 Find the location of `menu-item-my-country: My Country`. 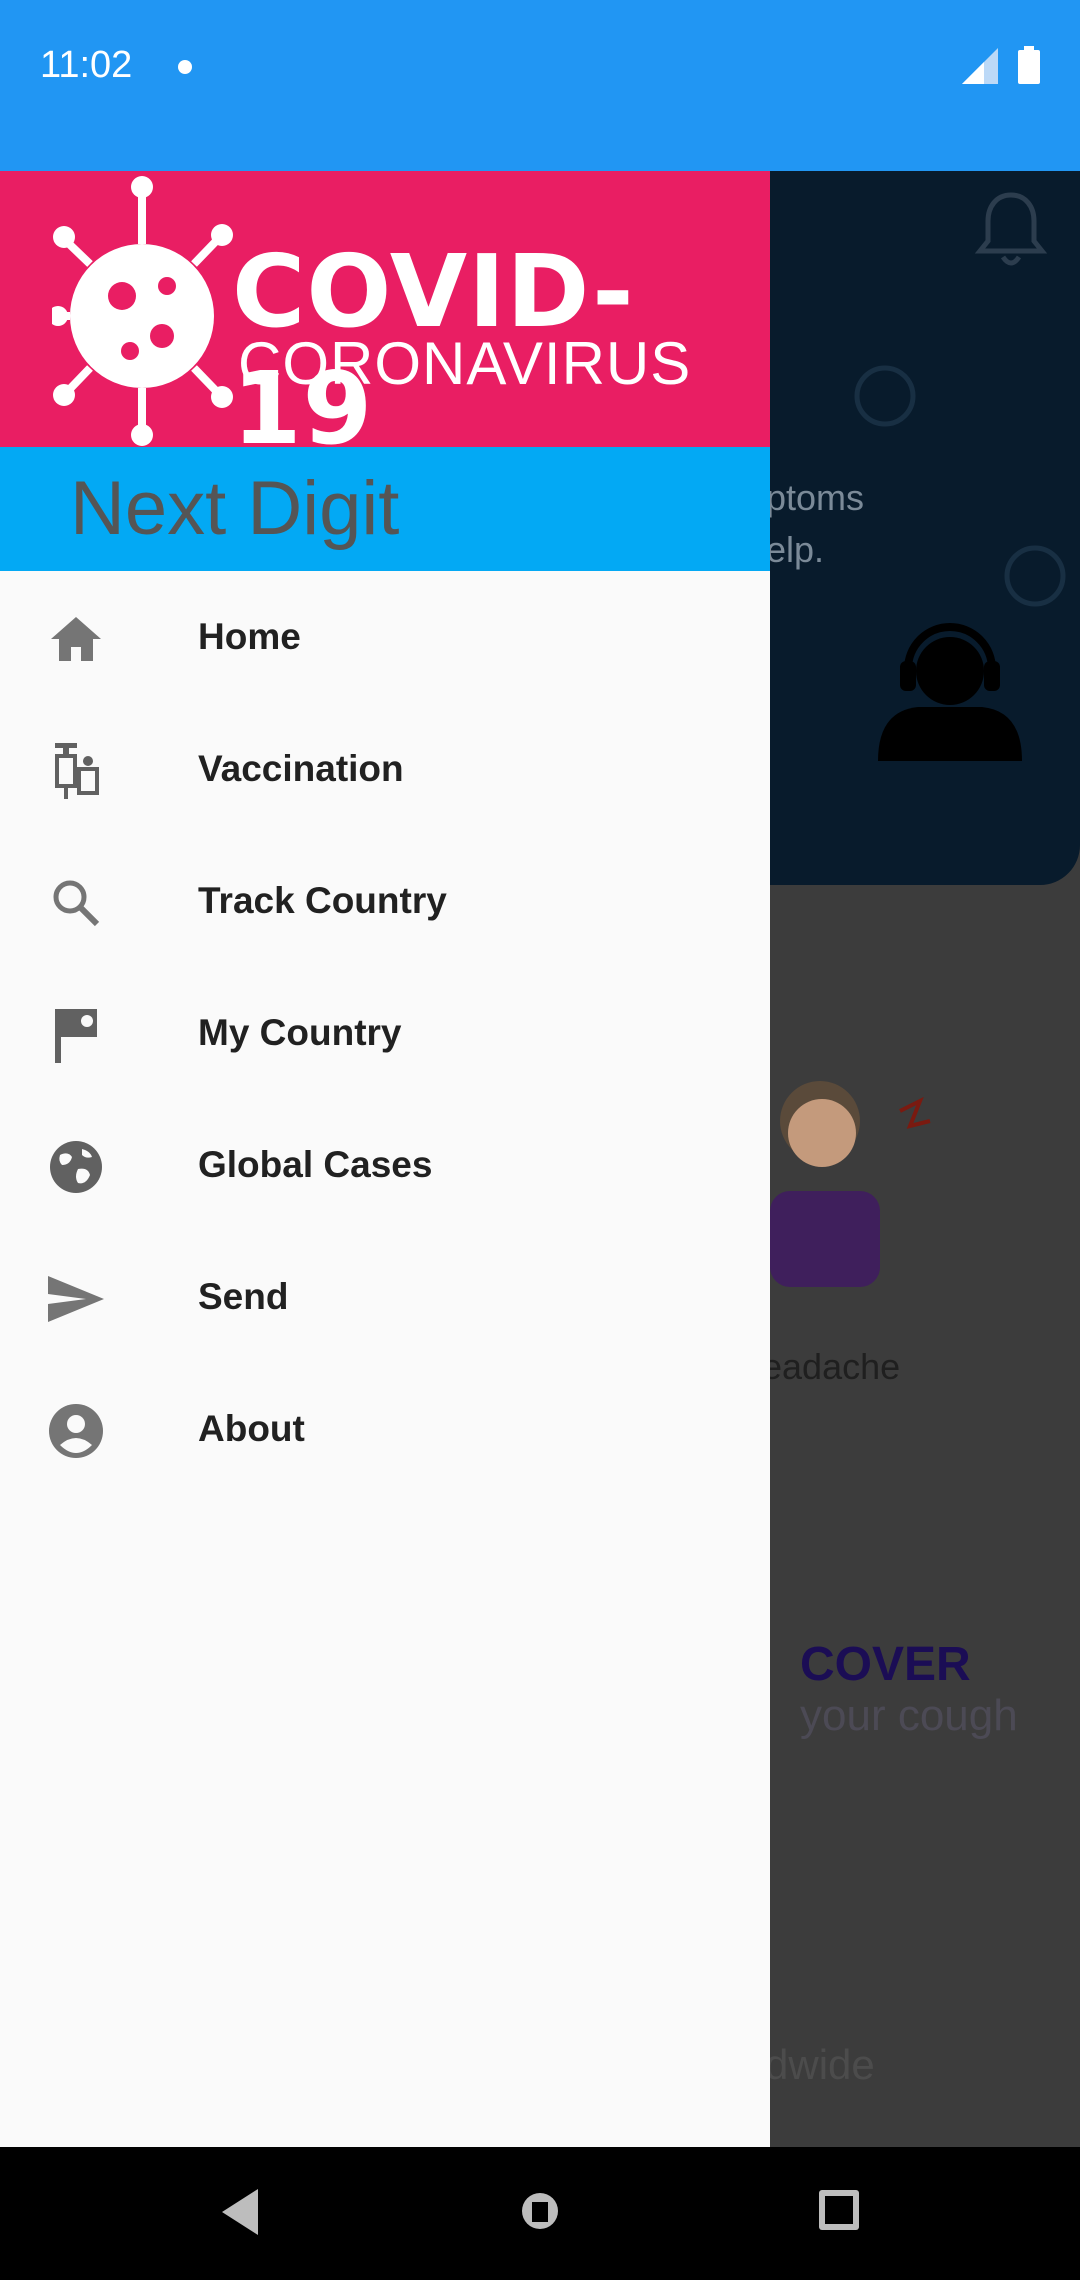

menu-item-my-country: My Country is located at coordinates (385, 1033).